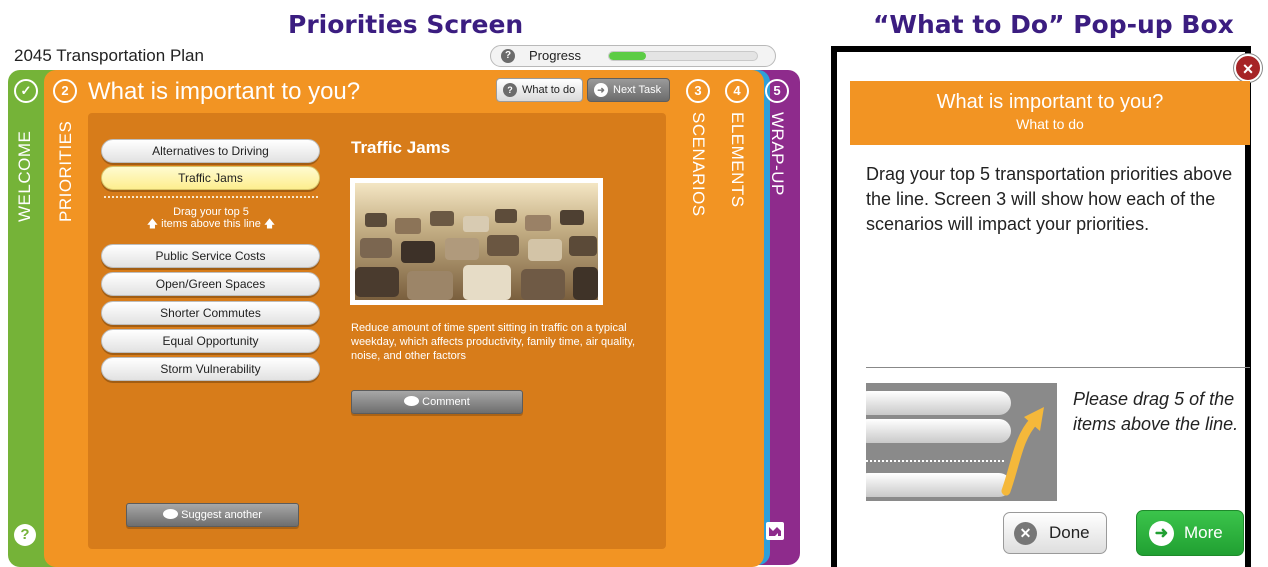 Image resolution: width=1268 pixels, height=567 pixels. What do you see at coordinates (510, 90) in the screenshot?
I see `question-icon: ?` at bounding box center [510, 90].